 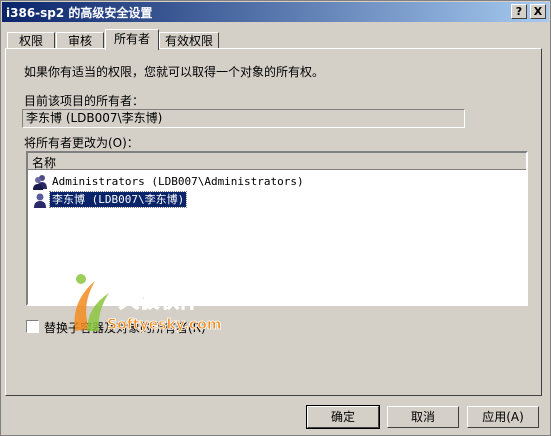 I want to click on list-item-label: Administrators (LDB007\Administrators), so click(x=178, y=181).